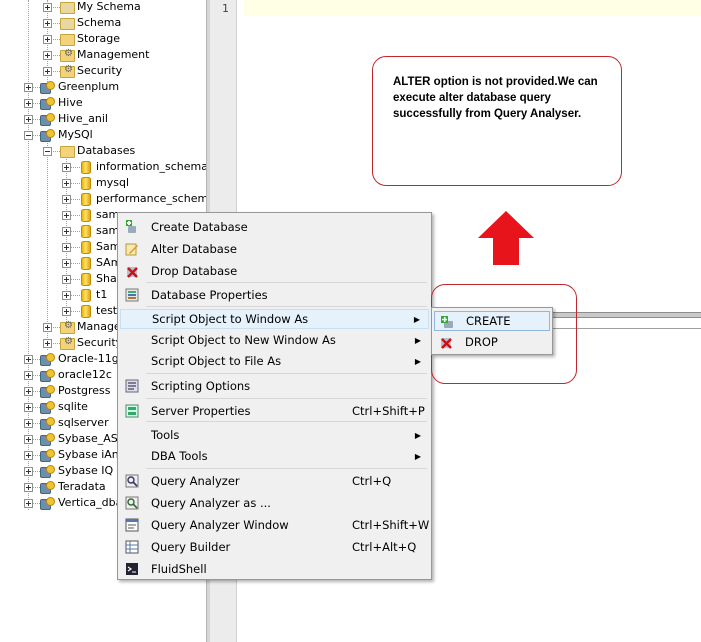 The height and width of the screenshot is (642, 701). I want to click on tree-item-label: Greenplum, so click(89, 86).